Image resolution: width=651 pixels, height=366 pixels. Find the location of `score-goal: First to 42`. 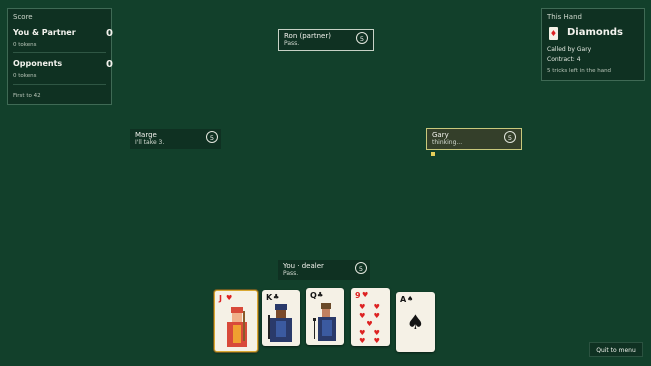

score-goal: First to 42 is located at coordinates (27, 96).